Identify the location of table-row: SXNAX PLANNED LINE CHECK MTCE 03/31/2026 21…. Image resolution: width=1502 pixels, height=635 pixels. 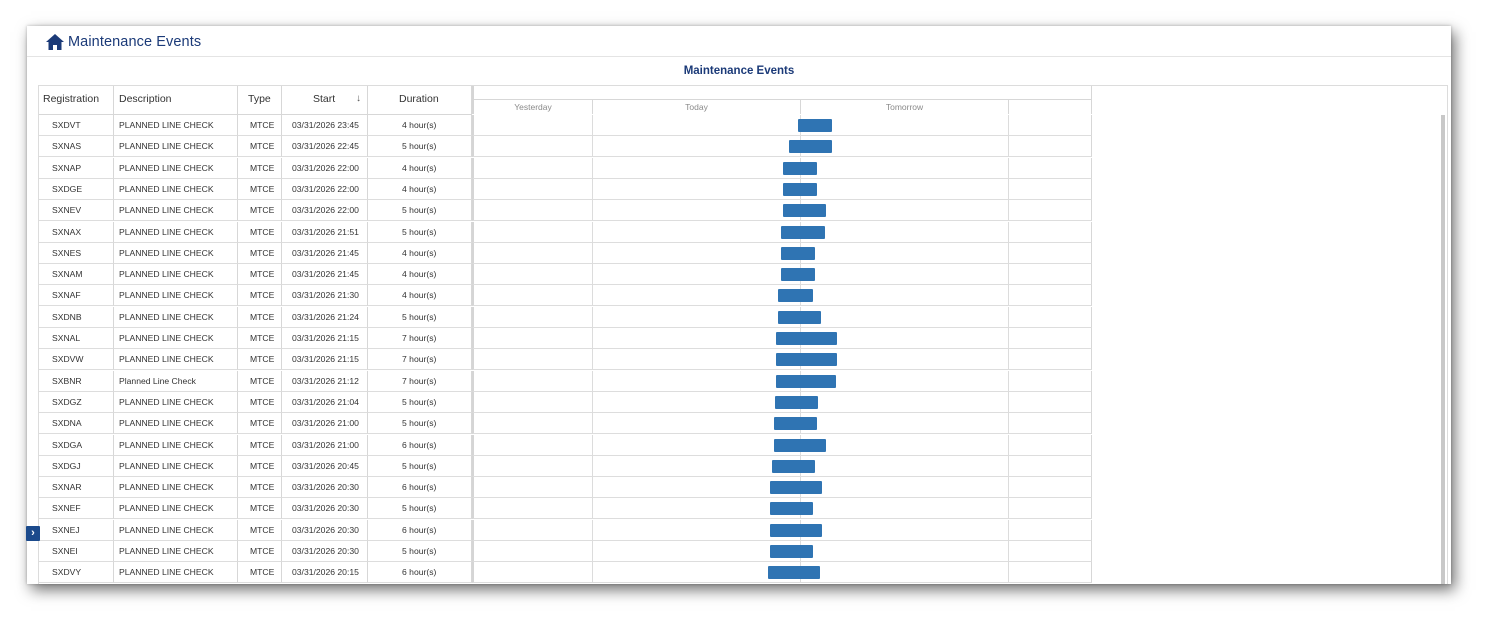
(565, 232).